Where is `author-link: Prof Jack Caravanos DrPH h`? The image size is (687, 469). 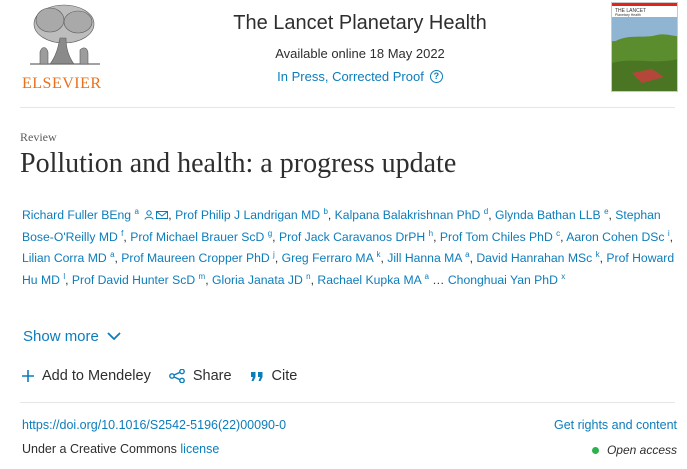
author-link: Prof Jack Caravanos DrPH h is located at coordinates (356, 236).